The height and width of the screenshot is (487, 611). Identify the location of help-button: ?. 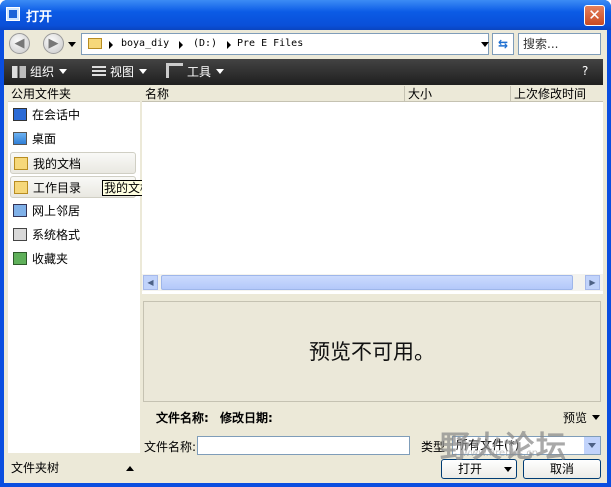
(585, 71).